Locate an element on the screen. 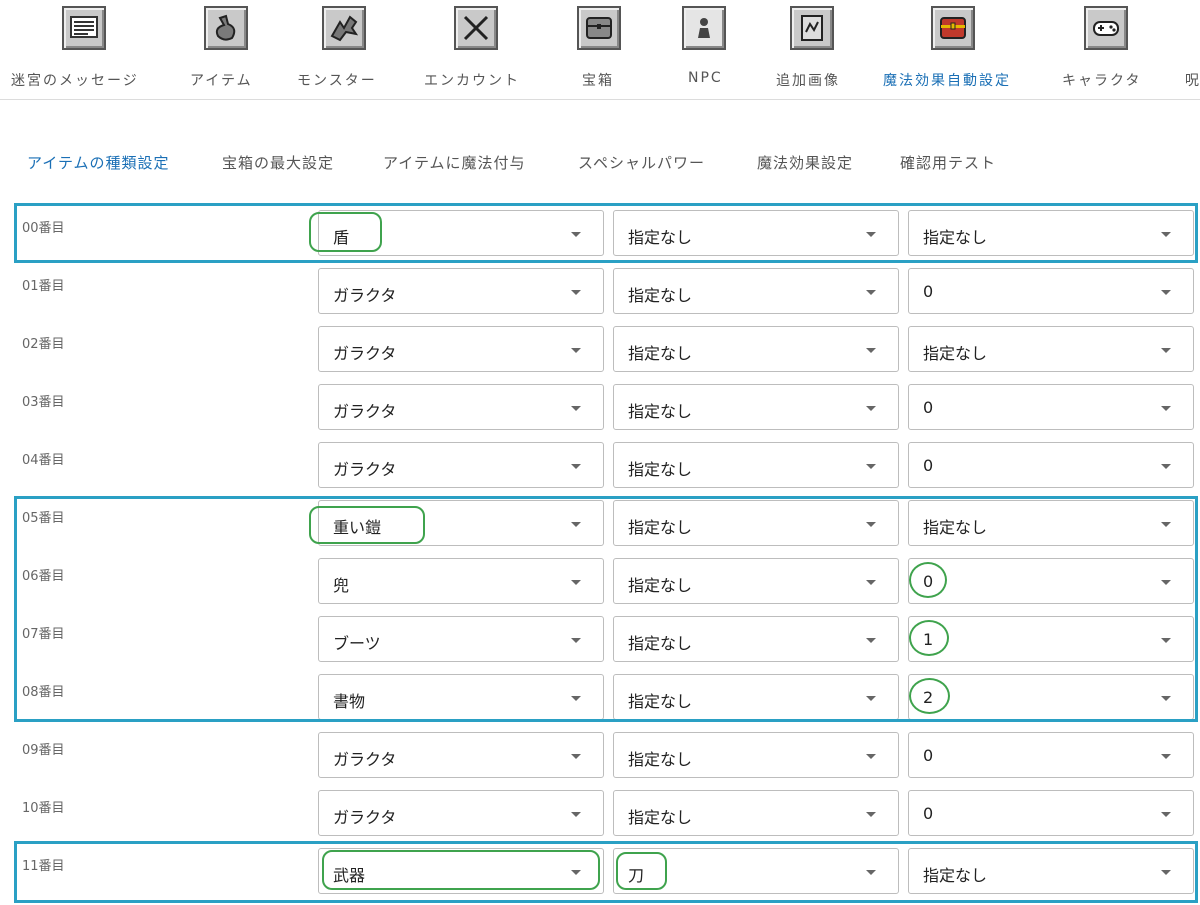 Image resolution: width=1200 pixels, height=905 pixels. toolbar-item-curse: 呪 is located at coordinates (1192, 49).